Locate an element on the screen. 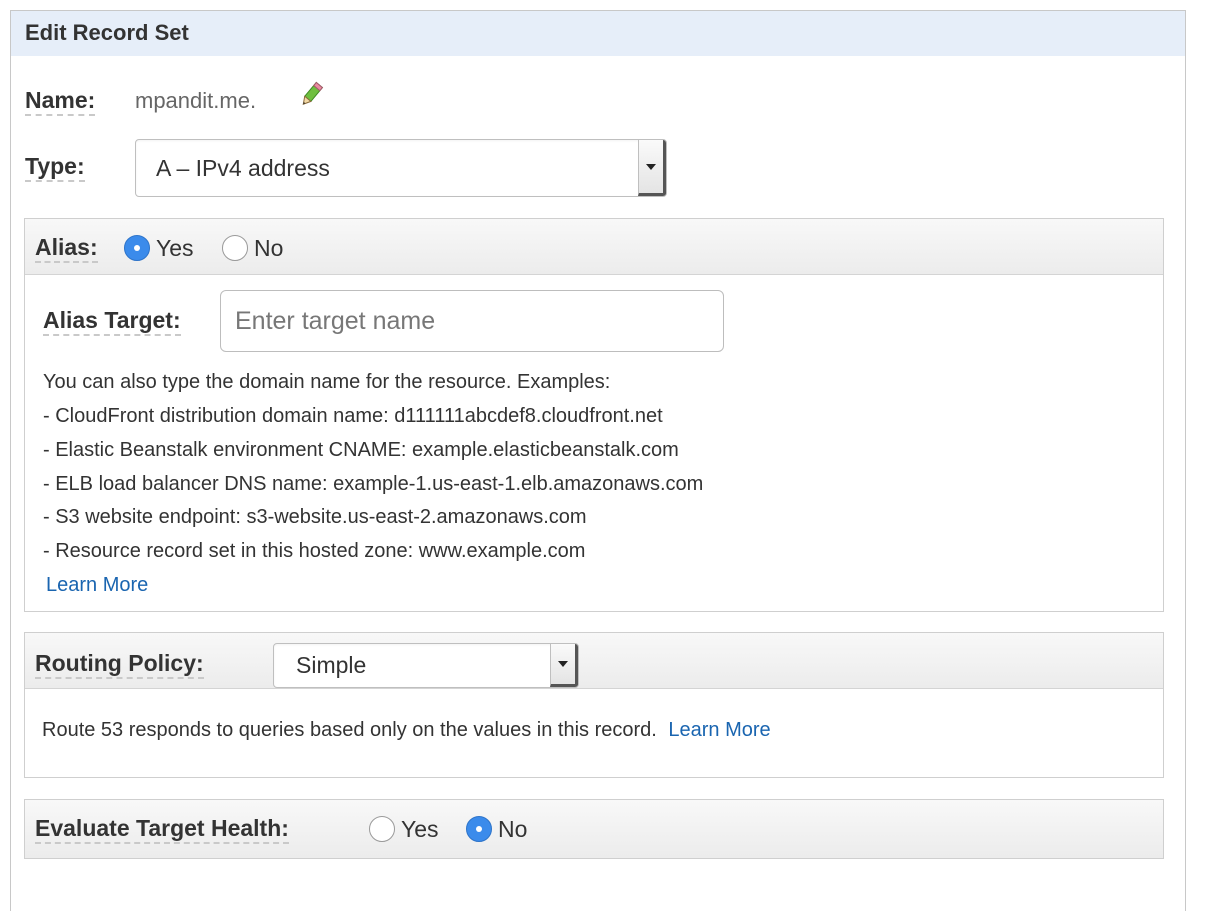 The height and width of the screenshot is (911, 1210). name-label: Name: is located at coordinates (60, 101).